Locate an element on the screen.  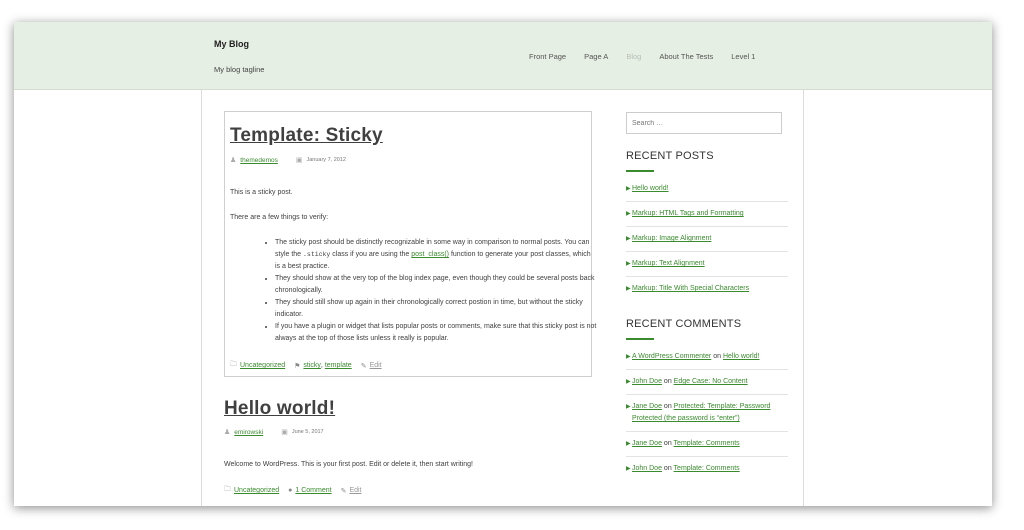
recent-post-link: Markup: HTML Tags and Formatting is located at coordinates (688, 213).